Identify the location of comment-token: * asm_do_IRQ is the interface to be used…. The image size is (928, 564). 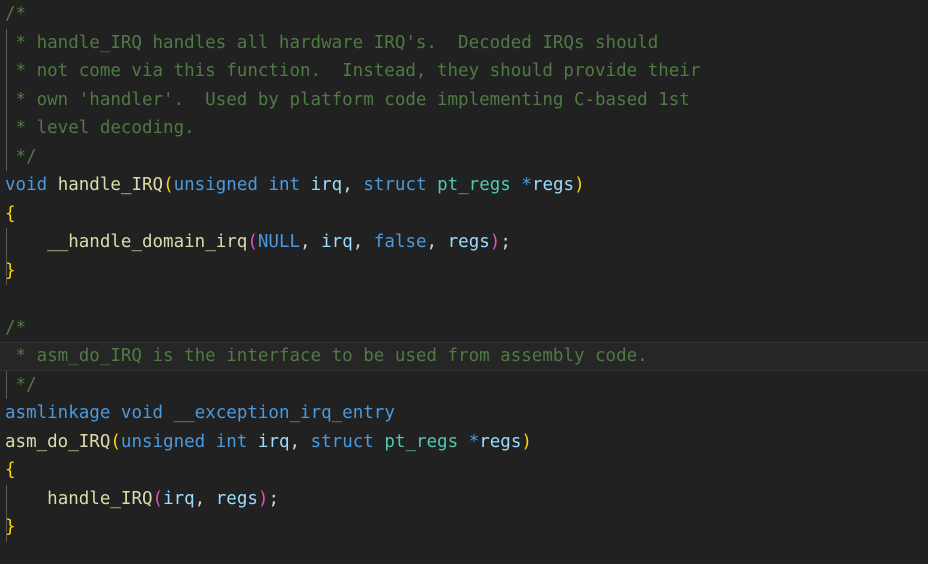
(326, 356).